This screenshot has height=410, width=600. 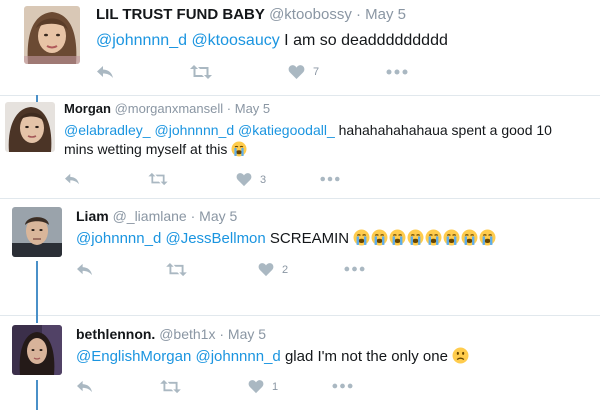 What do you see at coordinates (275, 386) in the screenshot?
I see `like-count: 1` at bounding box center [275, 386].